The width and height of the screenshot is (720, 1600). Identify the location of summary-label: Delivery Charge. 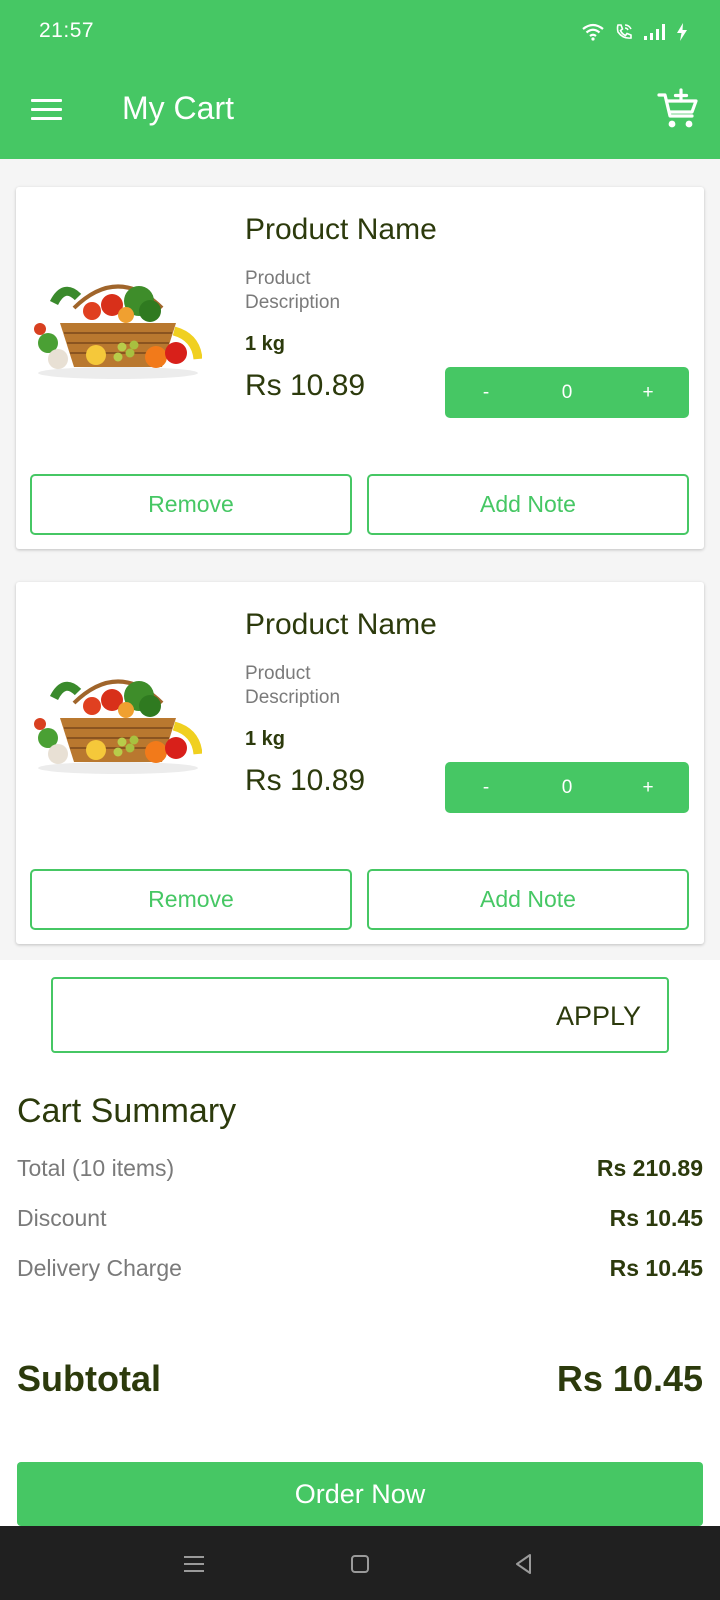
(99, 1268).